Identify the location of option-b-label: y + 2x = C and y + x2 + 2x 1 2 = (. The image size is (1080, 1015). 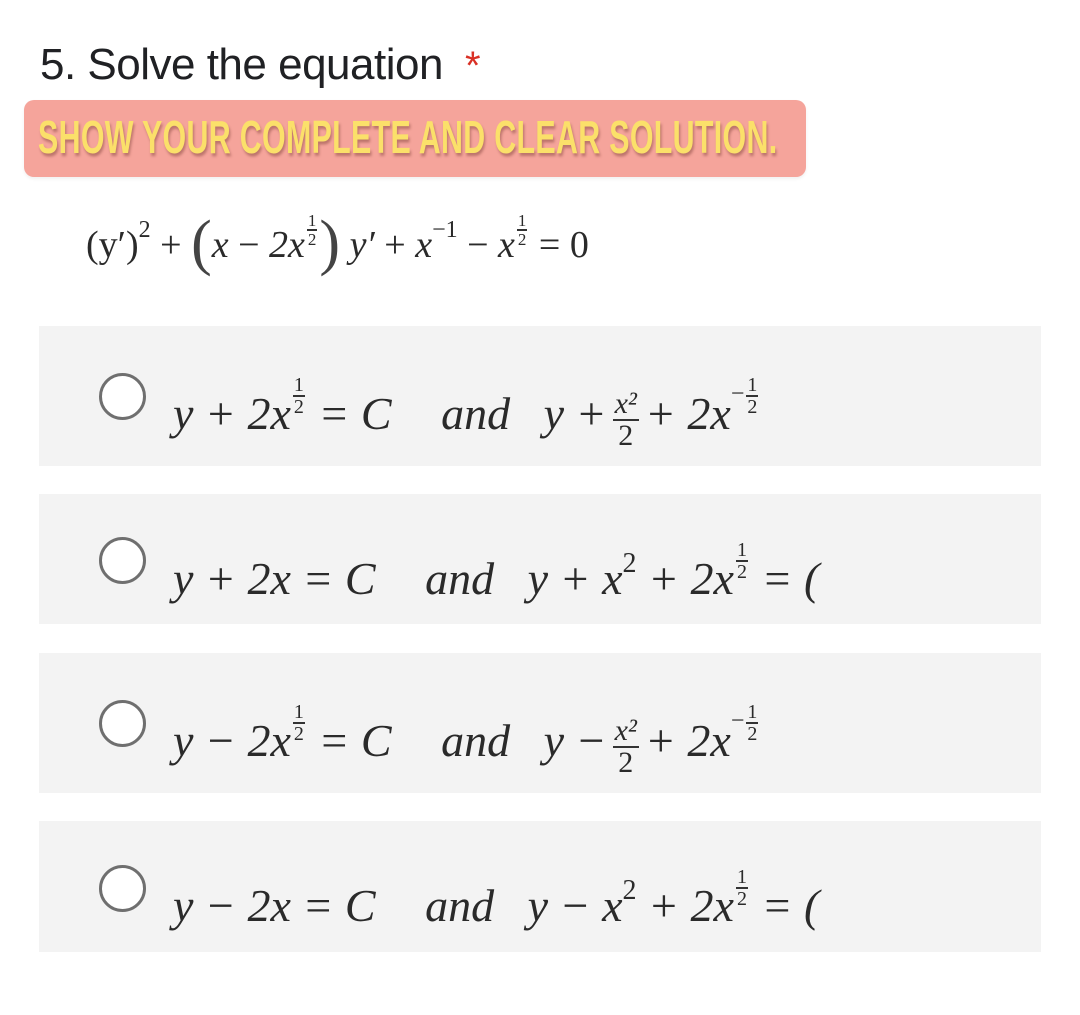
(496, 571).